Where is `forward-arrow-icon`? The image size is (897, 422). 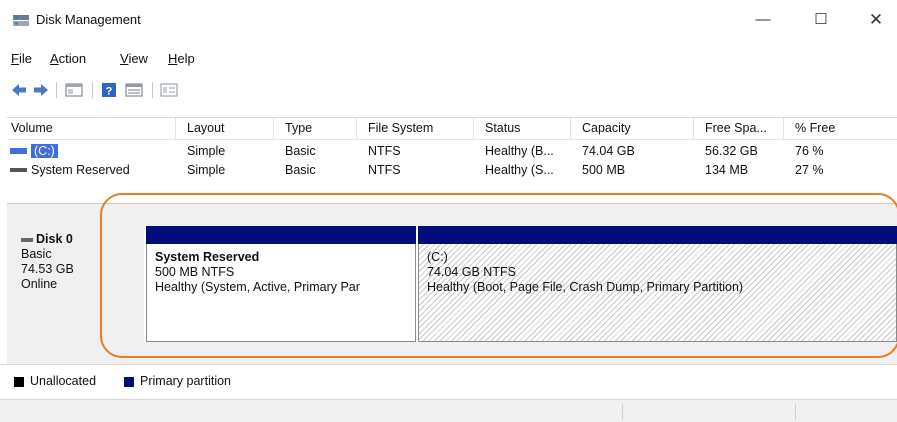
forward-arrow-icon is located at coordinates (41, 90).